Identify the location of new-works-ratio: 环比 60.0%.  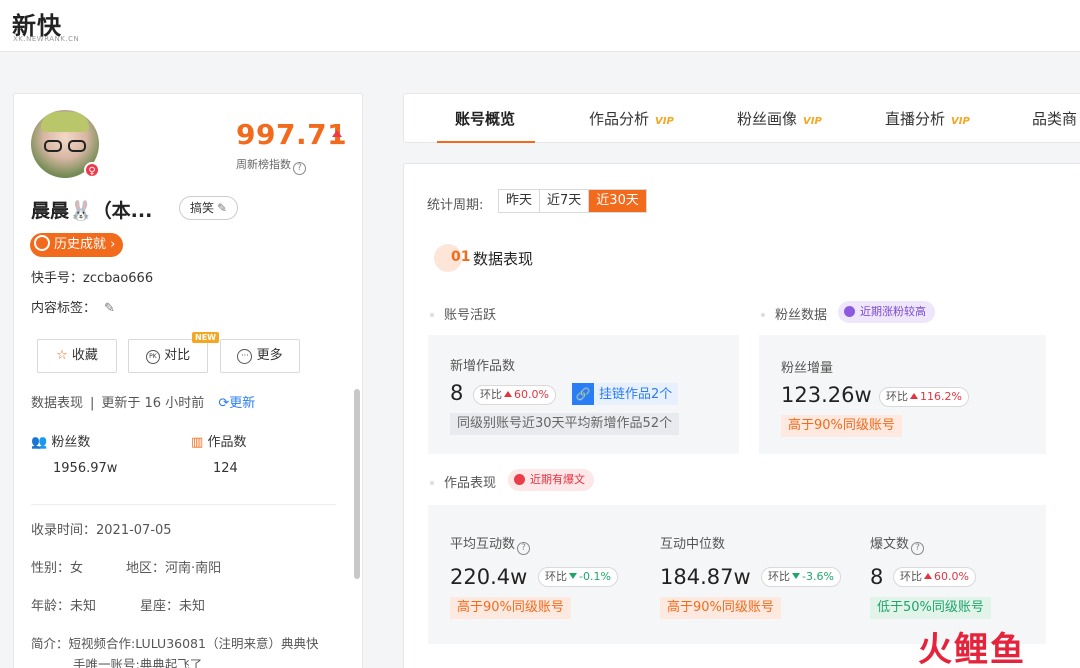
(514, 395).